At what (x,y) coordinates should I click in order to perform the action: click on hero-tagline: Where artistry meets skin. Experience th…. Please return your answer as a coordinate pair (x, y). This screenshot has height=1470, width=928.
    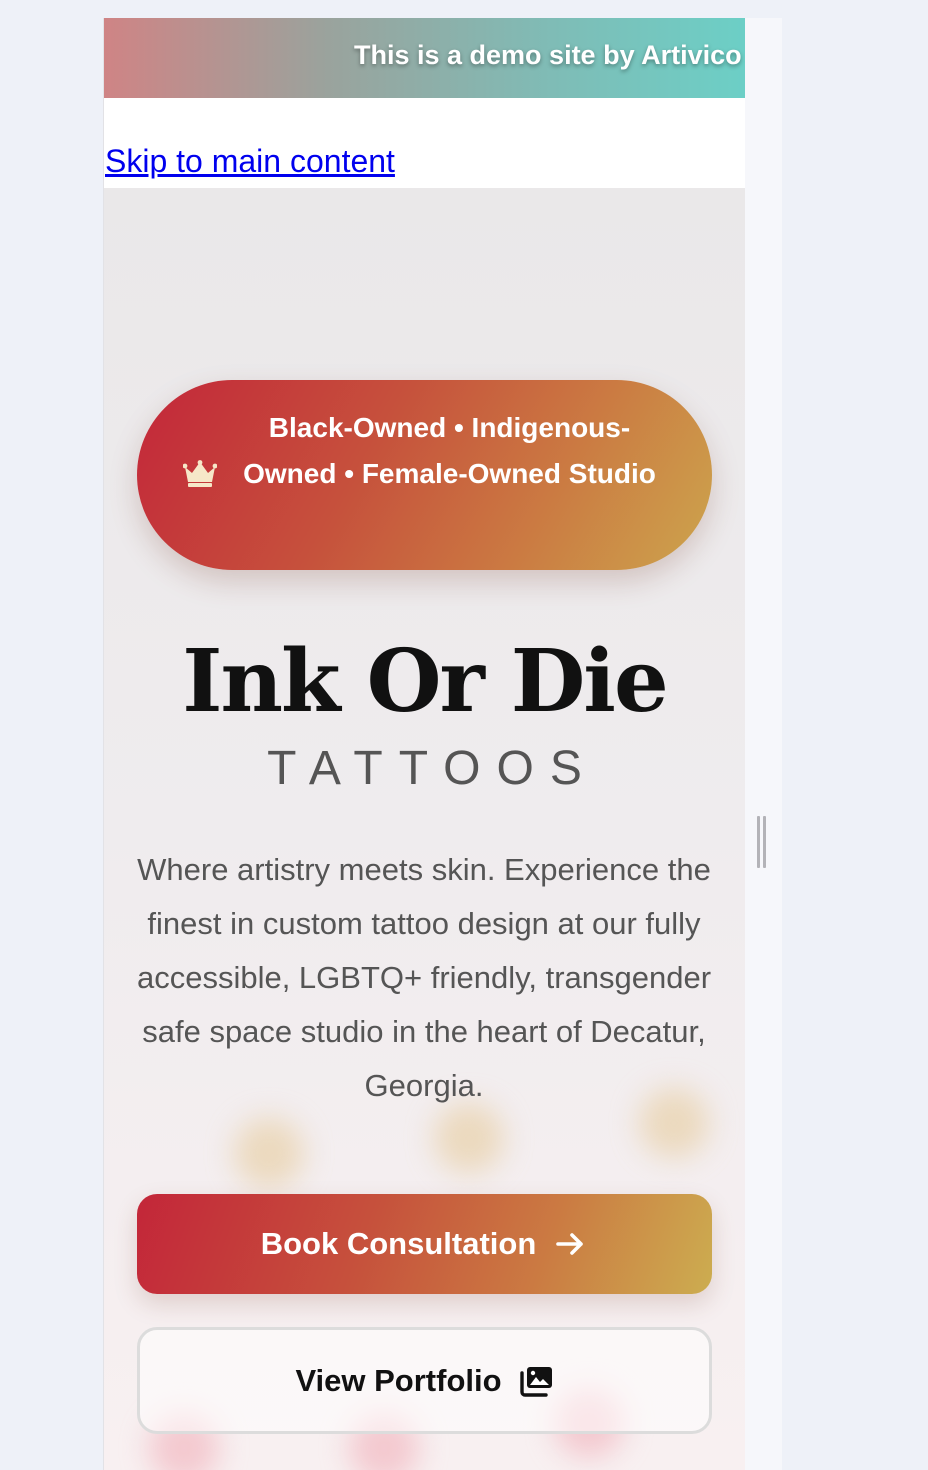
    Looking at the image, I should click on (424, 977).